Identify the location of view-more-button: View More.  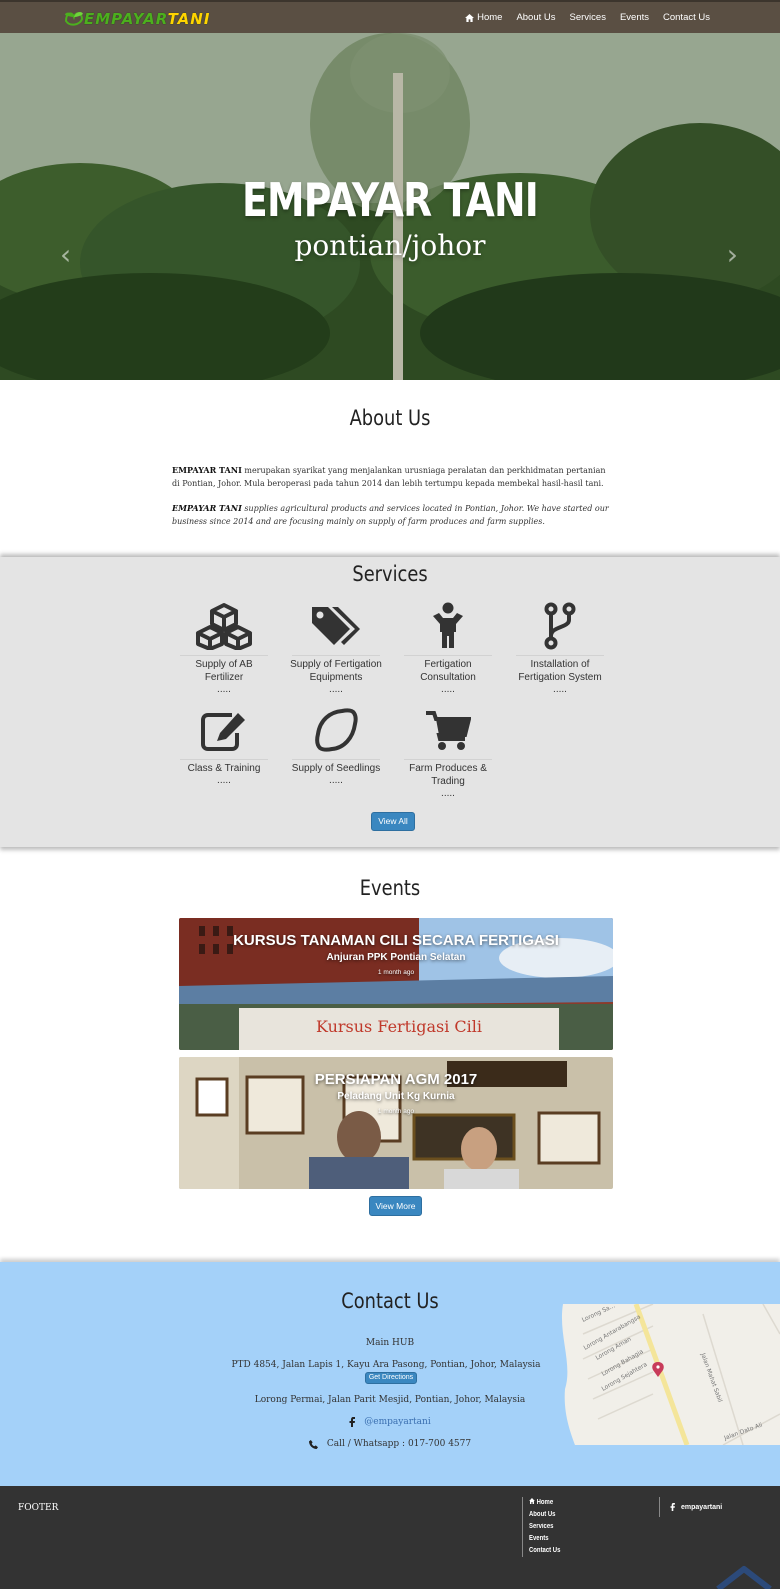
(395, 1206).